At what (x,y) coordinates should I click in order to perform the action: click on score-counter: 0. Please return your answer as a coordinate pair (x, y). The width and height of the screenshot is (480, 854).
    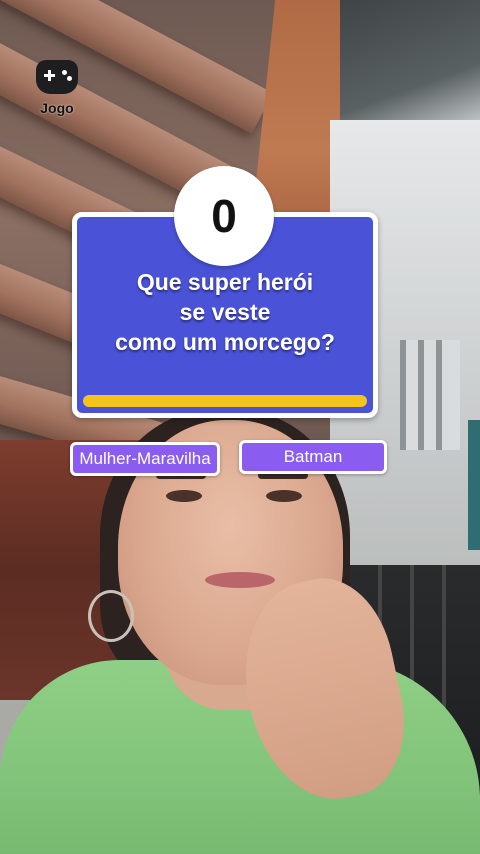
    Looking at the image, I should click on (224, 216).